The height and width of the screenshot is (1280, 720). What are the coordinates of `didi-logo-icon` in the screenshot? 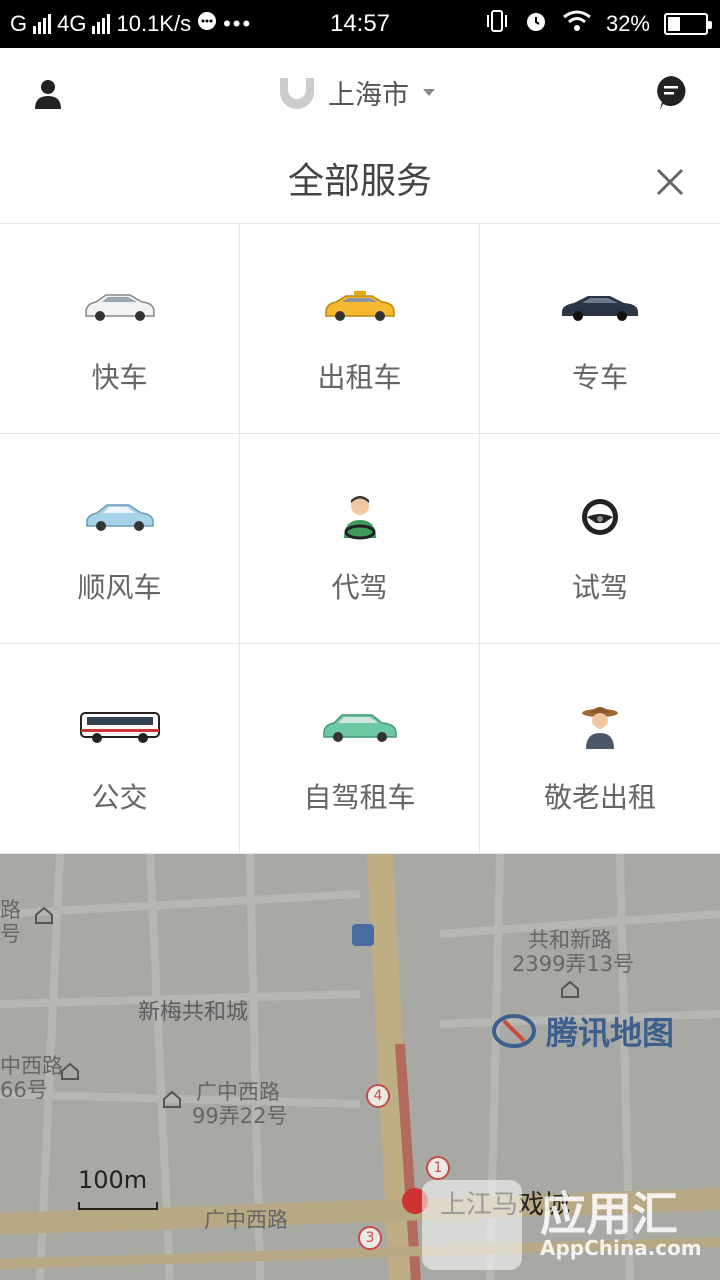 It's located at (297, 93).